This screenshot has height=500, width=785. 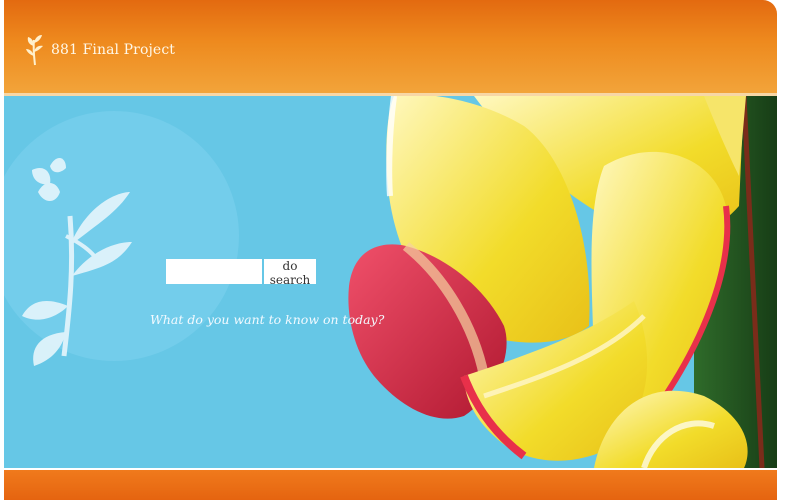 I want to click on flower-sprig-icon, so click(x=34, y=50).